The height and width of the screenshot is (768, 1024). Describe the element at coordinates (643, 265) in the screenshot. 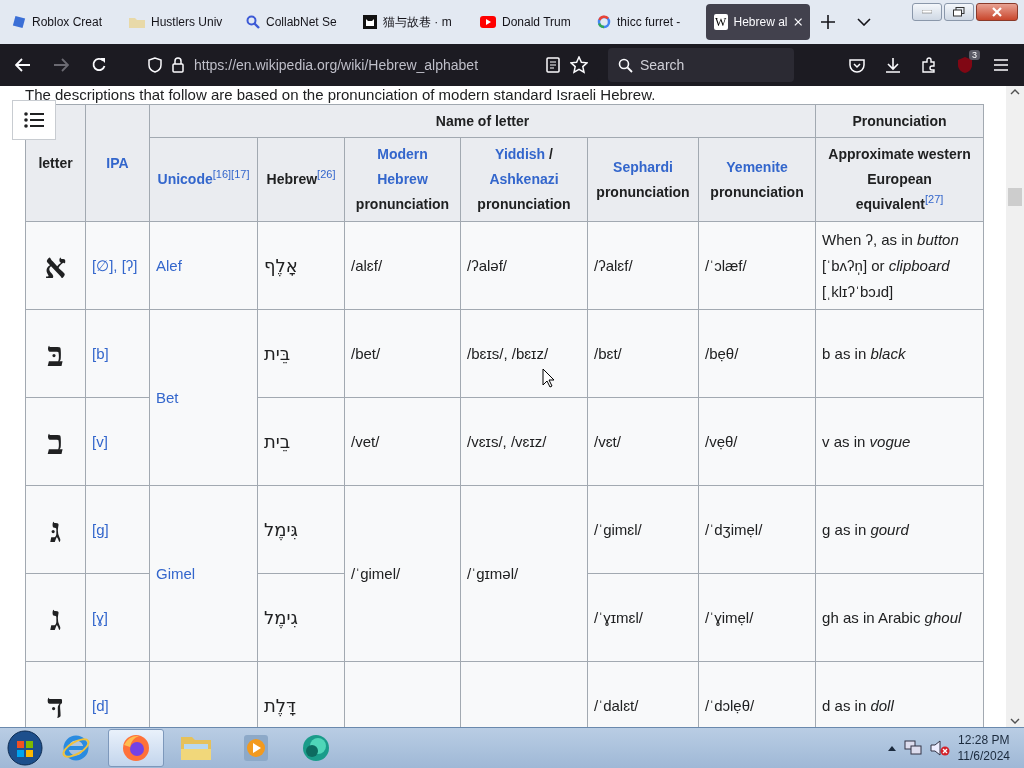

I see `table-cell: /ʔalɛf/` at that location.